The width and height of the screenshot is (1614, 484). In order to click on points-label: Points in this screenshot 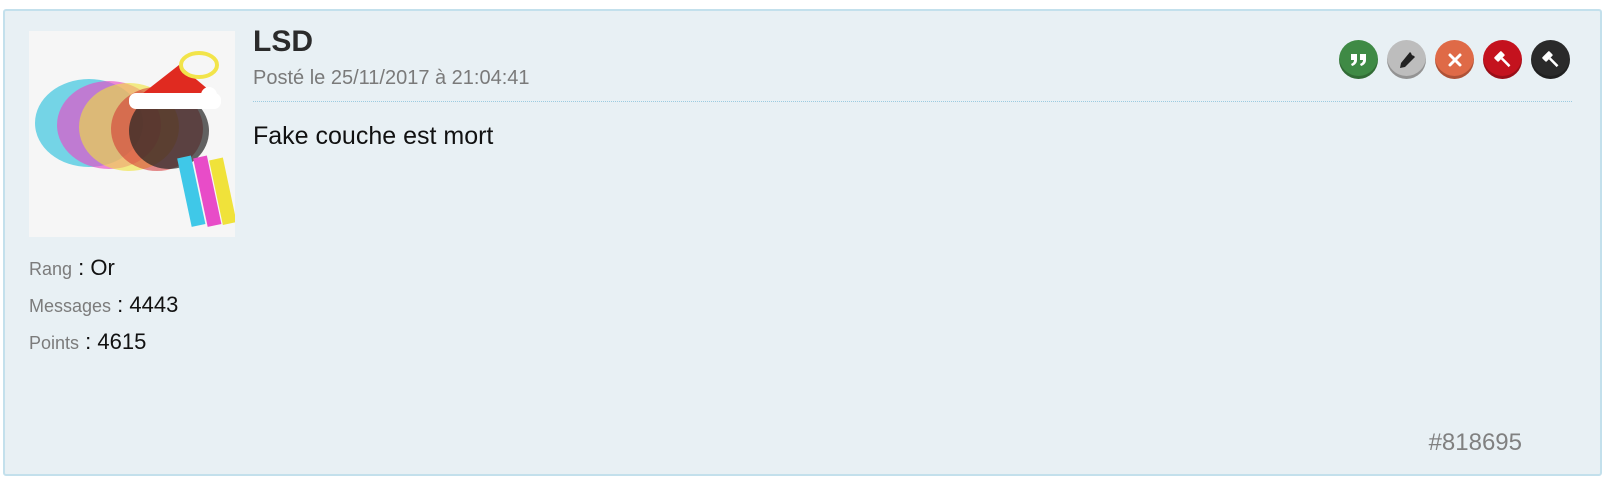, I will do `click(54, 343)`.